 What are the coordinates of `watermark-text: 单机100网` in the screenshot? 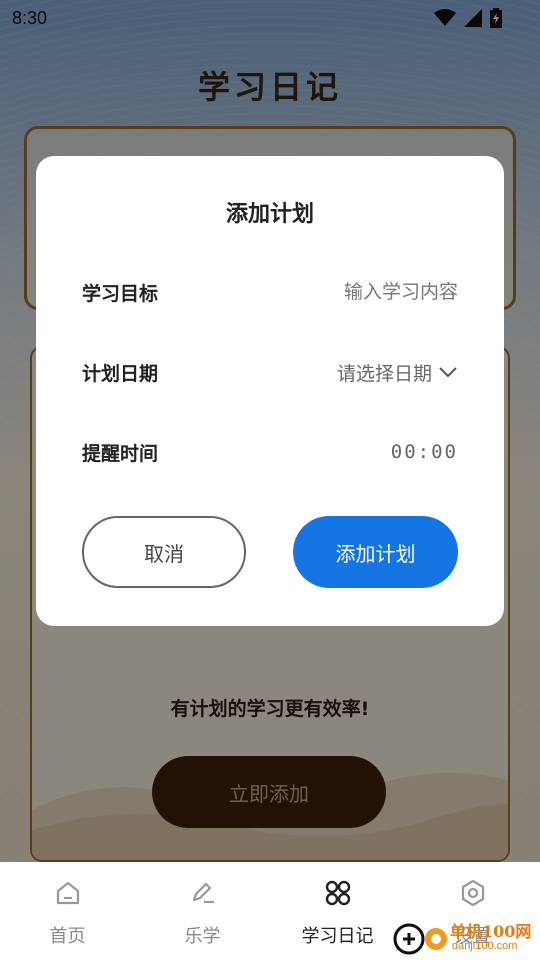 It's located at (491, 931).